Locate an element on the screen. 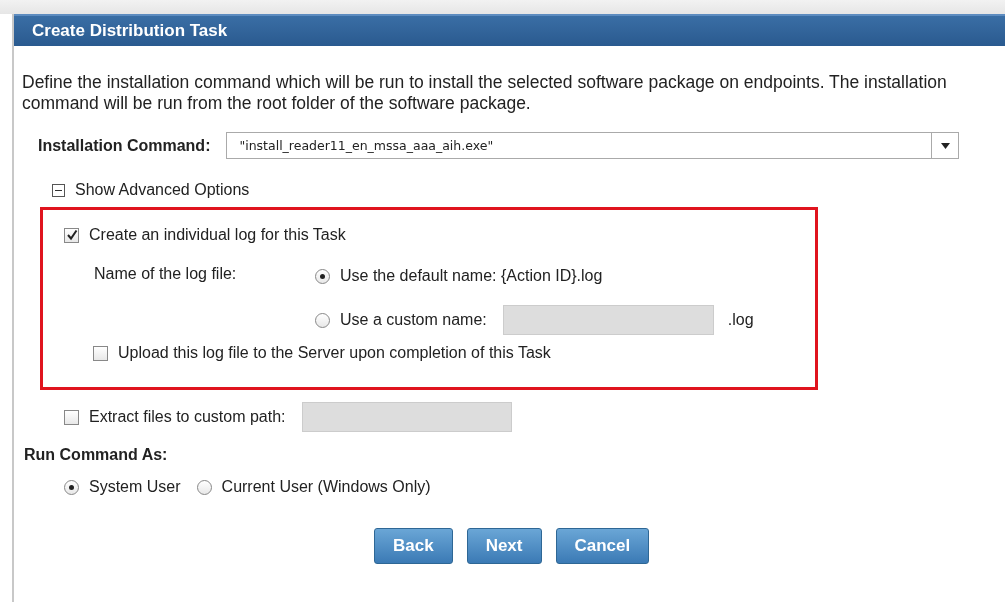  custom-path-field is located at coordinates (406, 417).